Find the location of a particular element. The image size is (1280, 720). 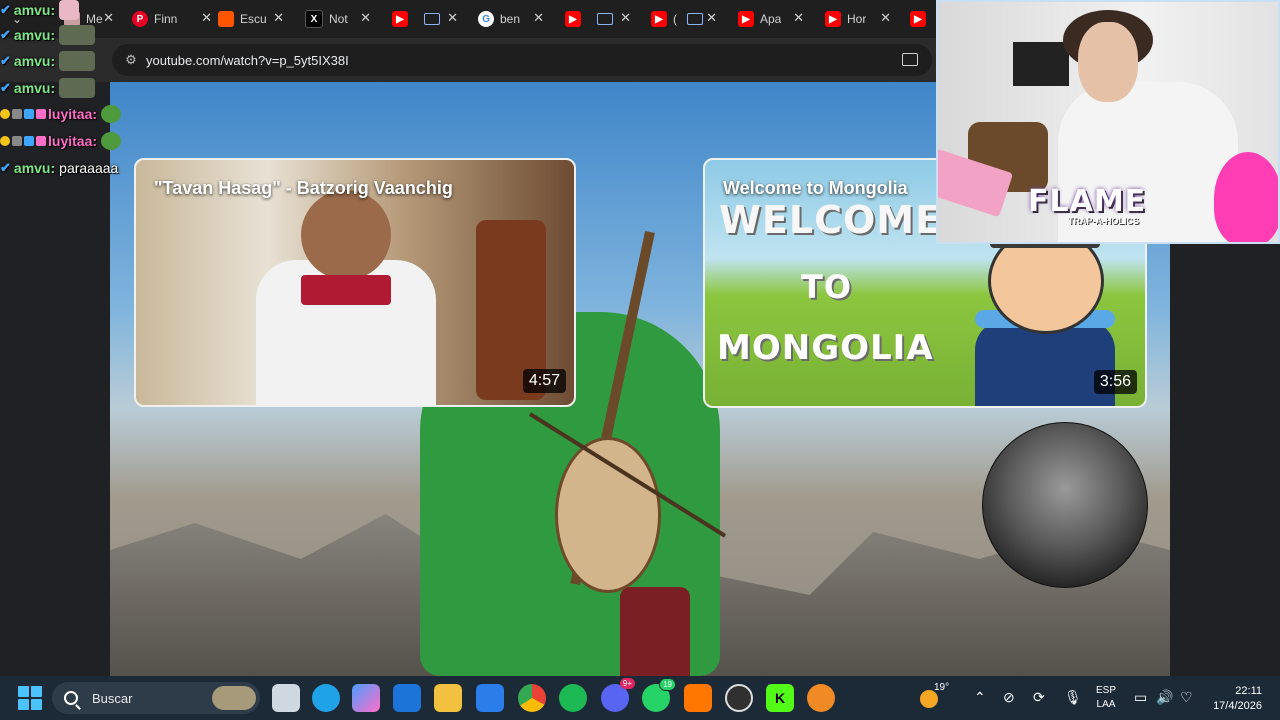

thumbnail-text: MONGOLIA is located at coordinates (825, 348).